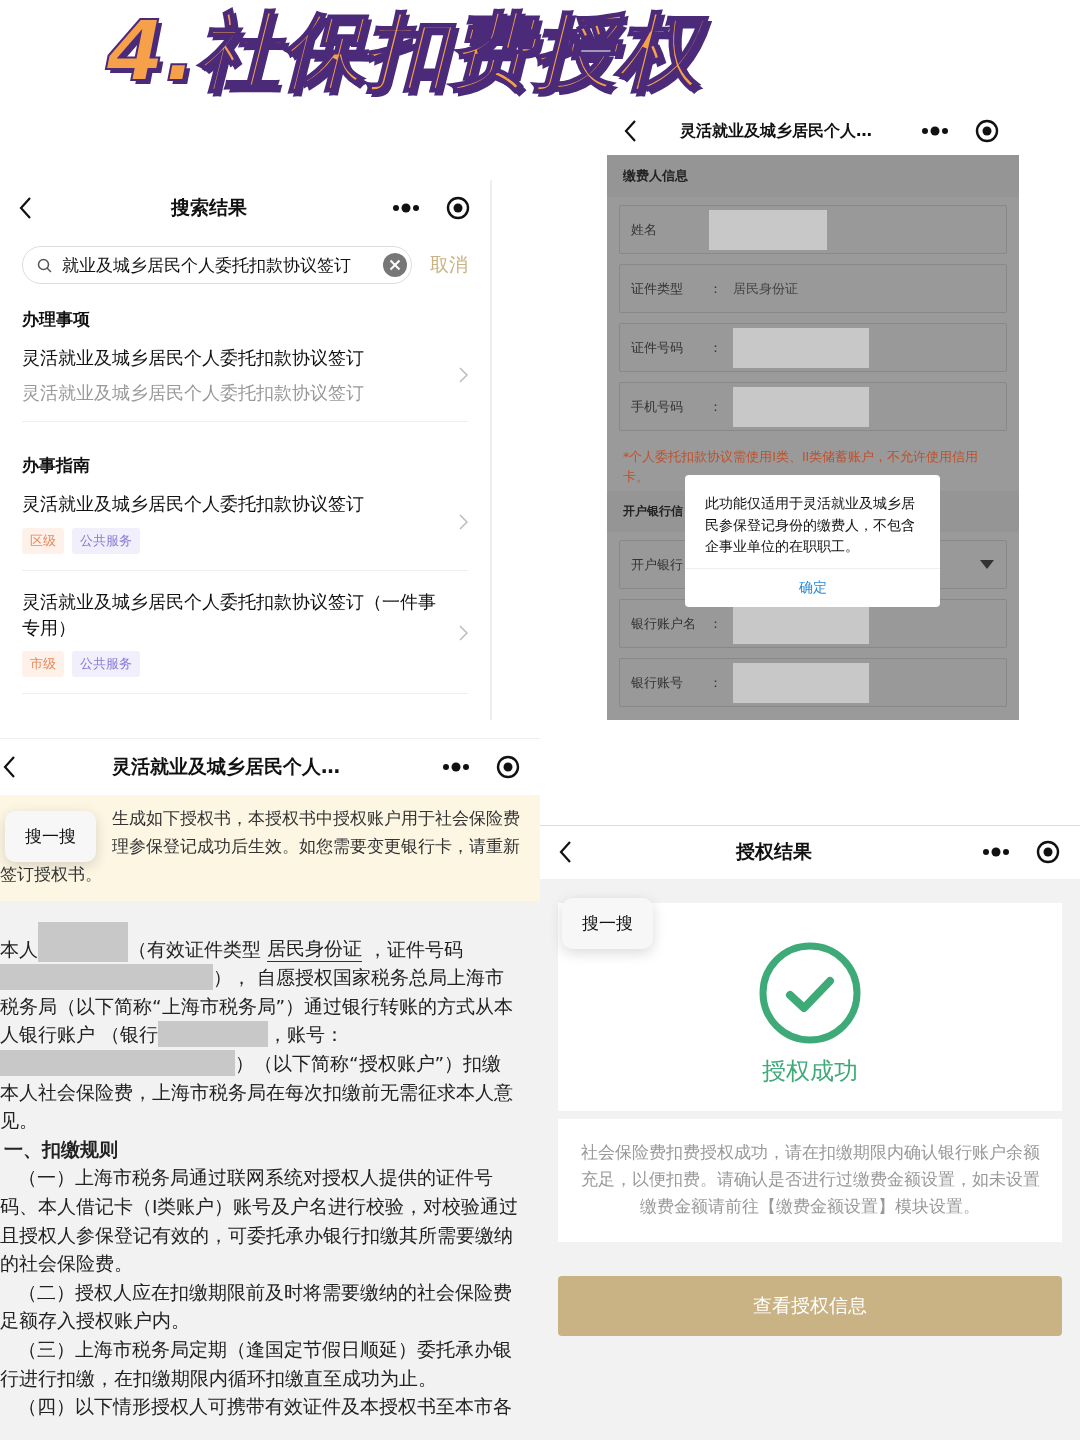 The image size is (1080, 1440). Describe the element at coordinates (812, 587) in the screenshot. I see `confirm-button: 确定` at that location.